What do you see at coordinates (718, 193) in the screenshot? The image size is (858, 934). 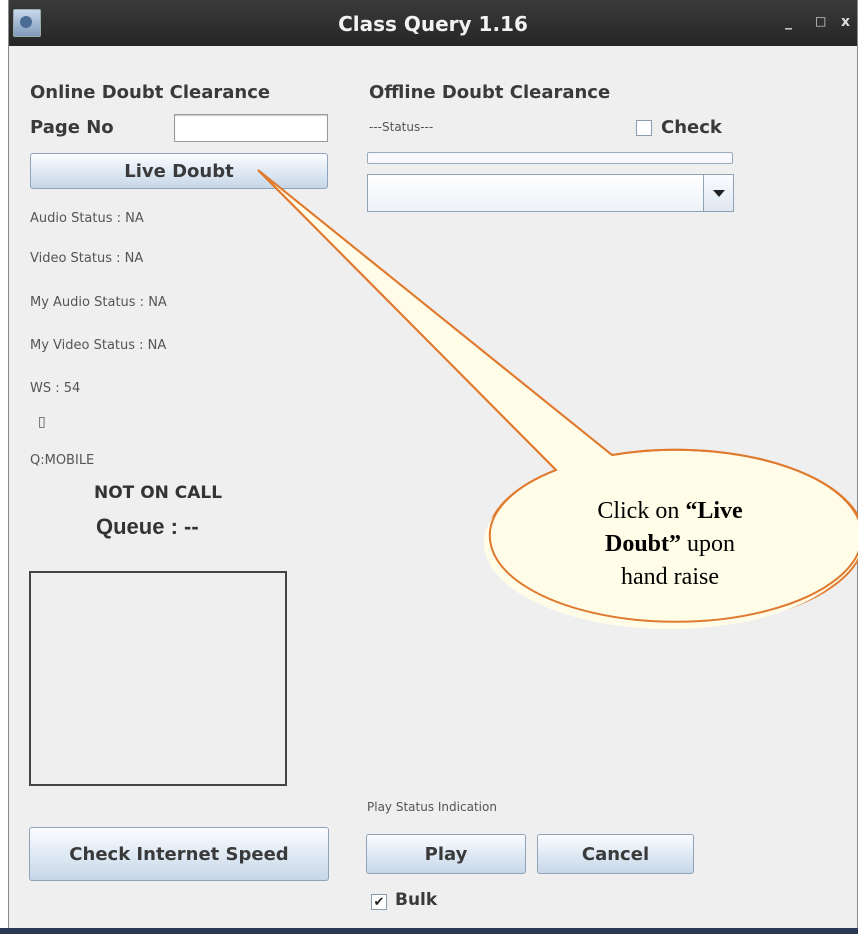 I see `chevron-down-icon` at bounding box center [718, 193].